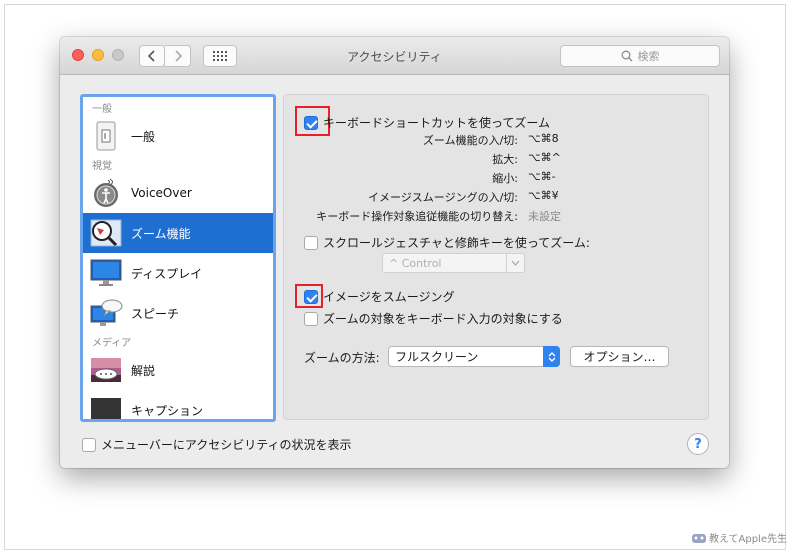  I want to click on sidebar-item-zoom: ズーム機能, so click(178, 233).